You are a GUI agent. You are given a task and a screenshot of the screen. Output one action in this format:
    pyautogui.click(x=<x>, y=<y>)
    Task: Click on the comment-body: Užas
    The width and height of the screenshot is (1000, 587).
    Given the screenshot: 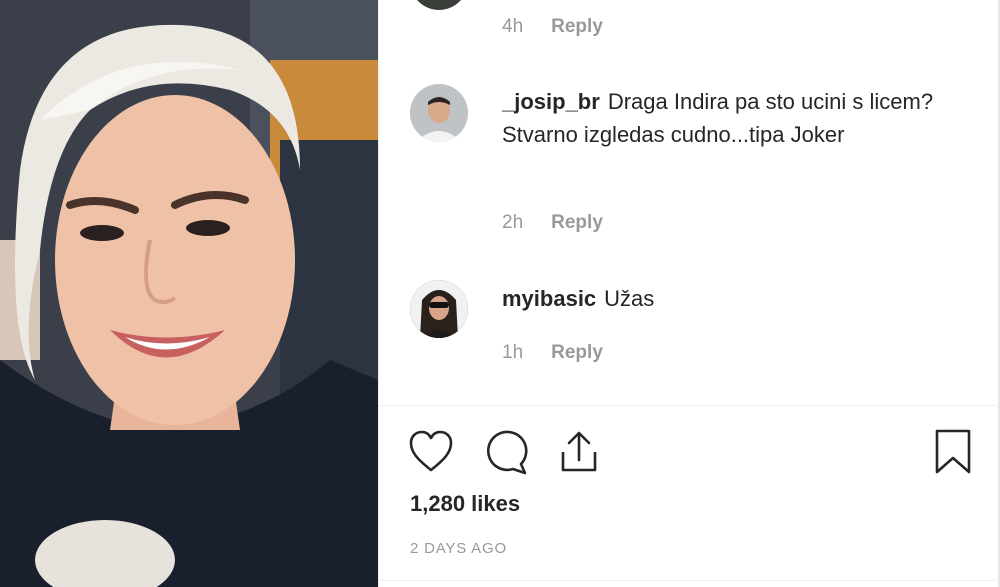 What is the action you would take?
    pyautogui.click(x=629, y=298)
    